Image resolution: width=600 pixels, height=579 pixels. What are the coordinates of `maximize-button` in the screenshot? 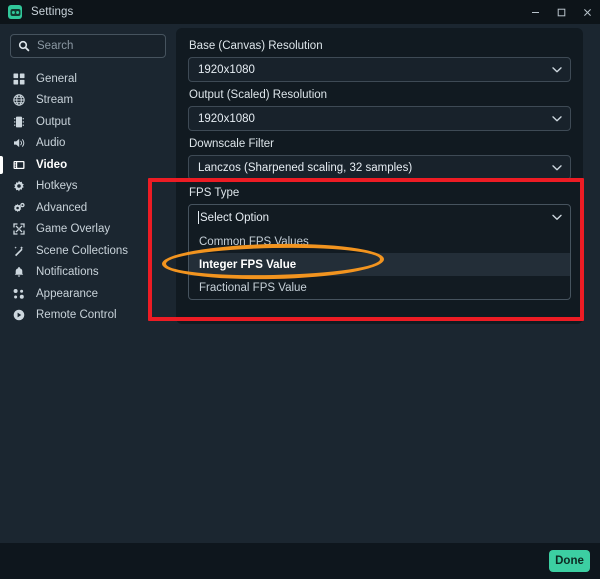 It's located at (561, 12).